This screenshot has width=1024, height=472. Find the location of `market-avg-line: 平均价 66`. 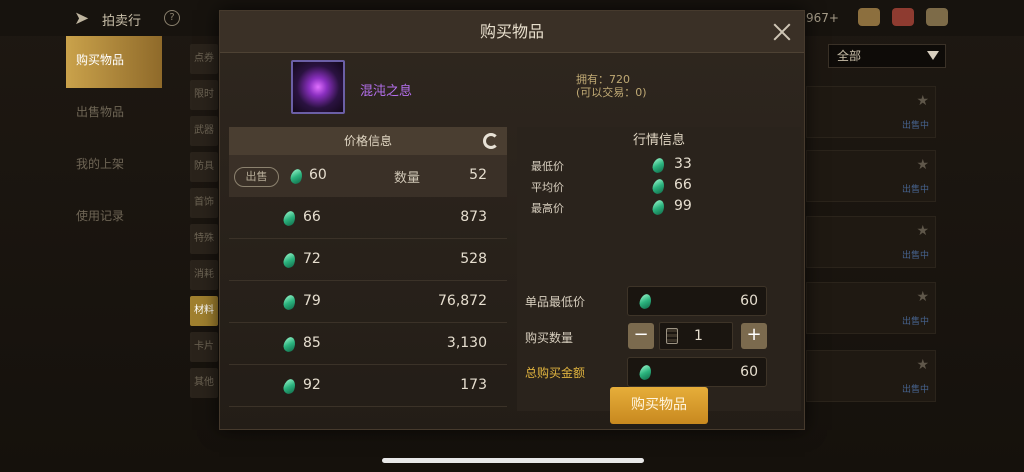

market-avg-line: 平均价 66 is located at coordinates (659, 186).